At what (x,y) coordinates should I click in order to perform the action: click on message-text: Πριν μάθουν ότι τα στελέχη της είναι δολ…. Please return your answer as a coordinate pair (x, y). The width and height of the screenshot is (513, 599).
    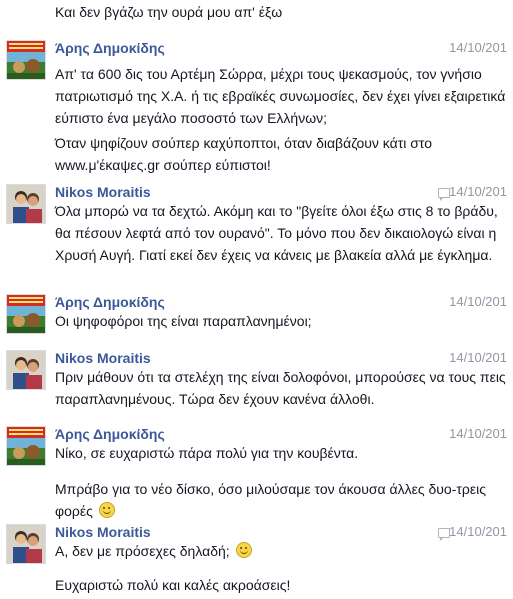
    Looking at the image, I should click on (280, 388).